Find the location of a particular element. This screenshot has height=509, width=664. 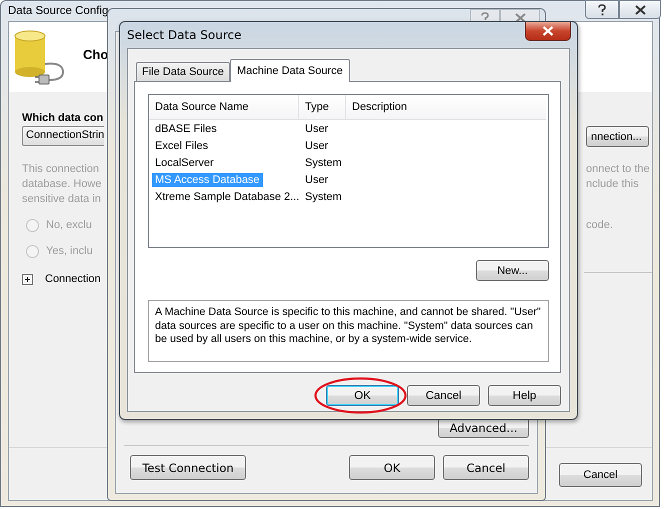

help-icon is located at coordinates (602, 10).